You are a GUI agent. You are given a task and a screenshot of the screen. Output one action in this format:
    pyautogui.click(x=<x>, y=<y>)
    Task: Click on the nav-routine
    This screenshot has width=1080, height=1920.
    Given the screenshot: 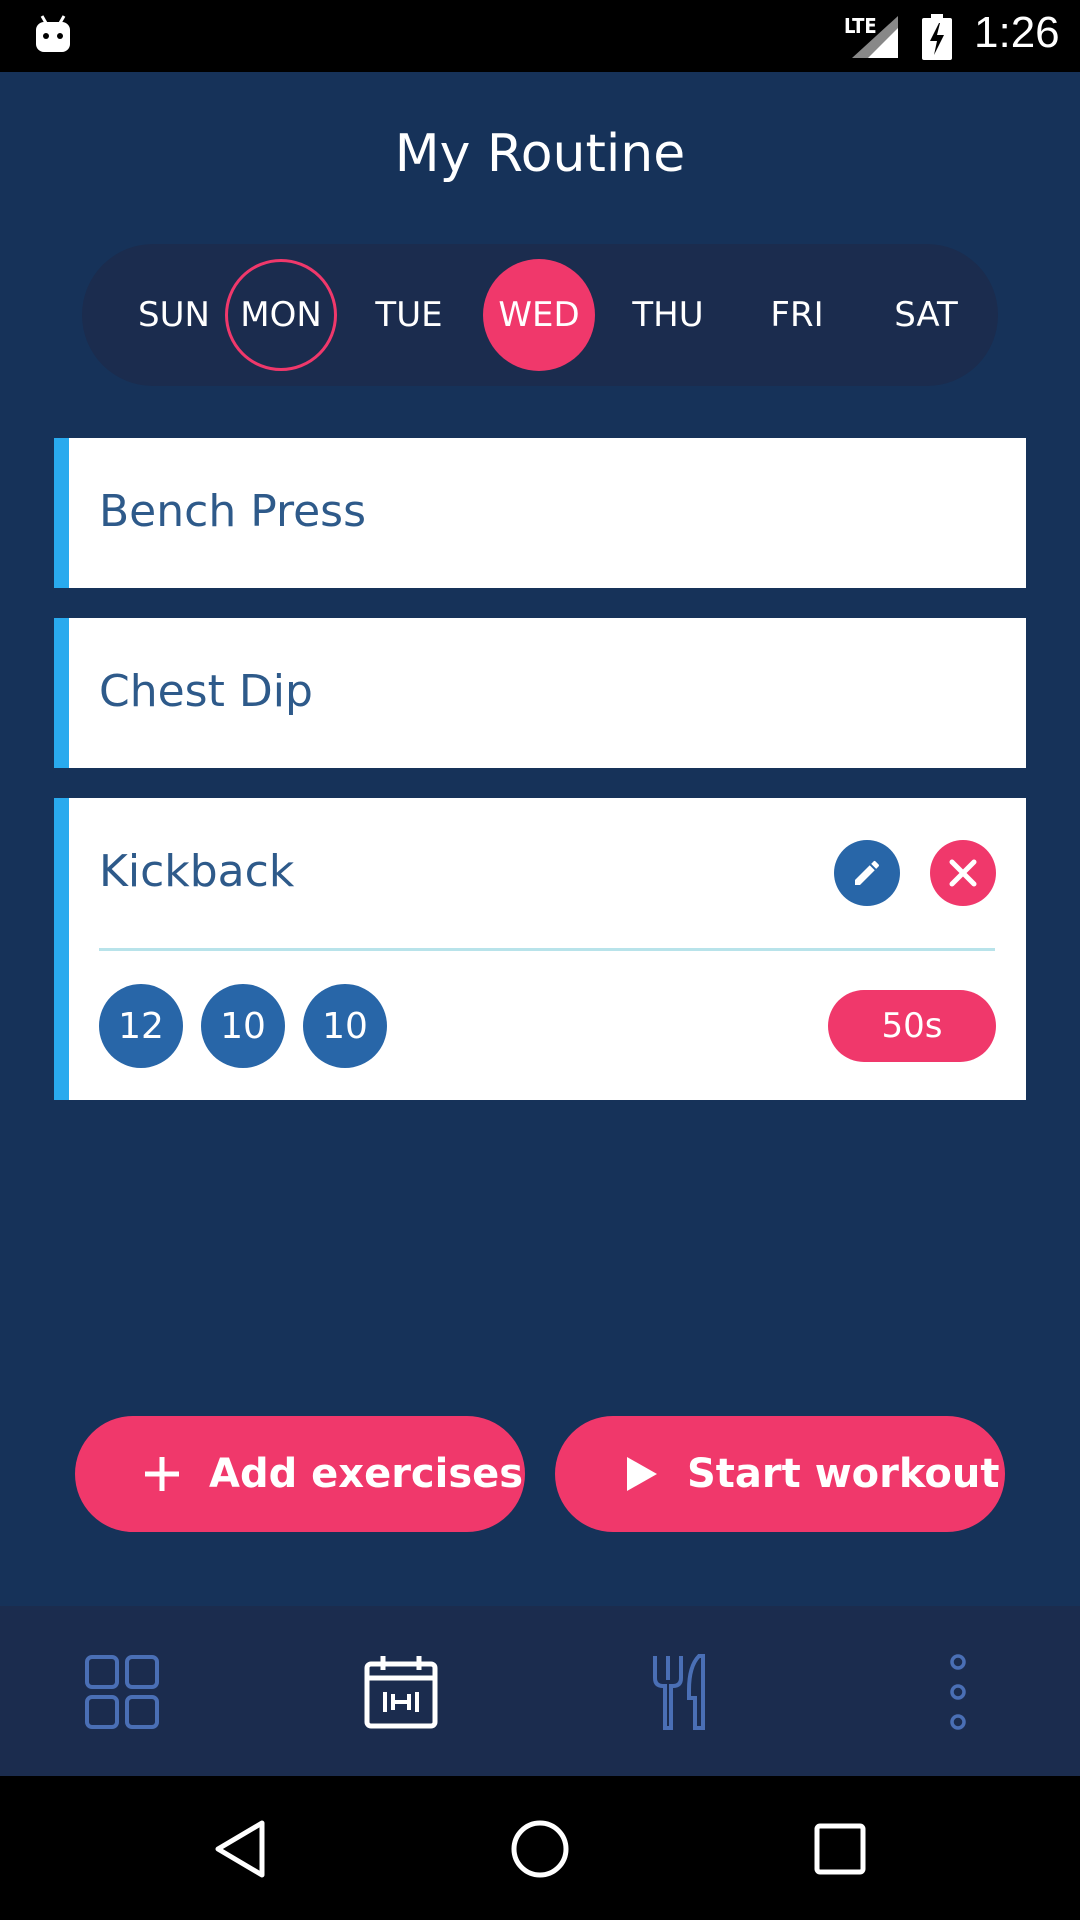 What is the action you would take?
    pyautogui.click(x=401, y=1692)
    